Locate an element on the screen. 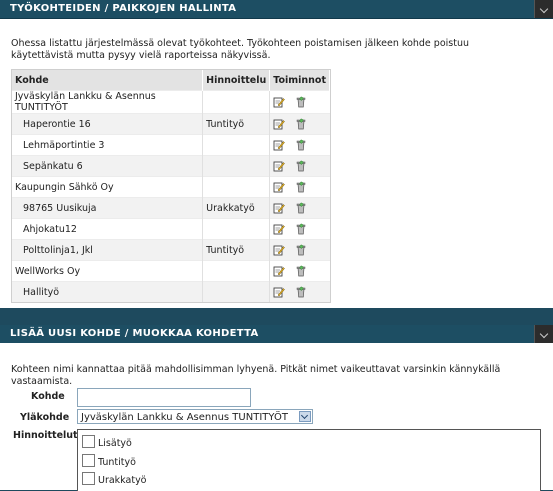  edit-panel-title: LISÄÄ UUSI KOHDE / MUOKKAA KOHDETTA is located at coordinates (134, 333).